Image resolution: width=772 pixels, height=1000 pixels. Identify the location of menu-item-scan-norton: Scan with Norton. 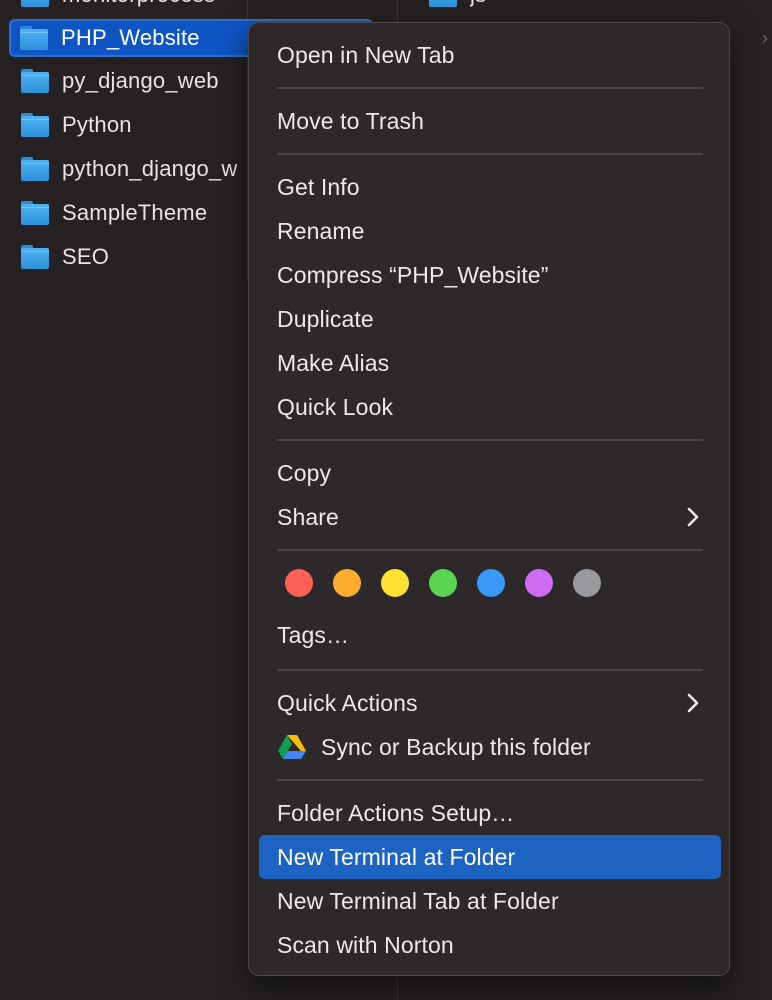
(490, 945).